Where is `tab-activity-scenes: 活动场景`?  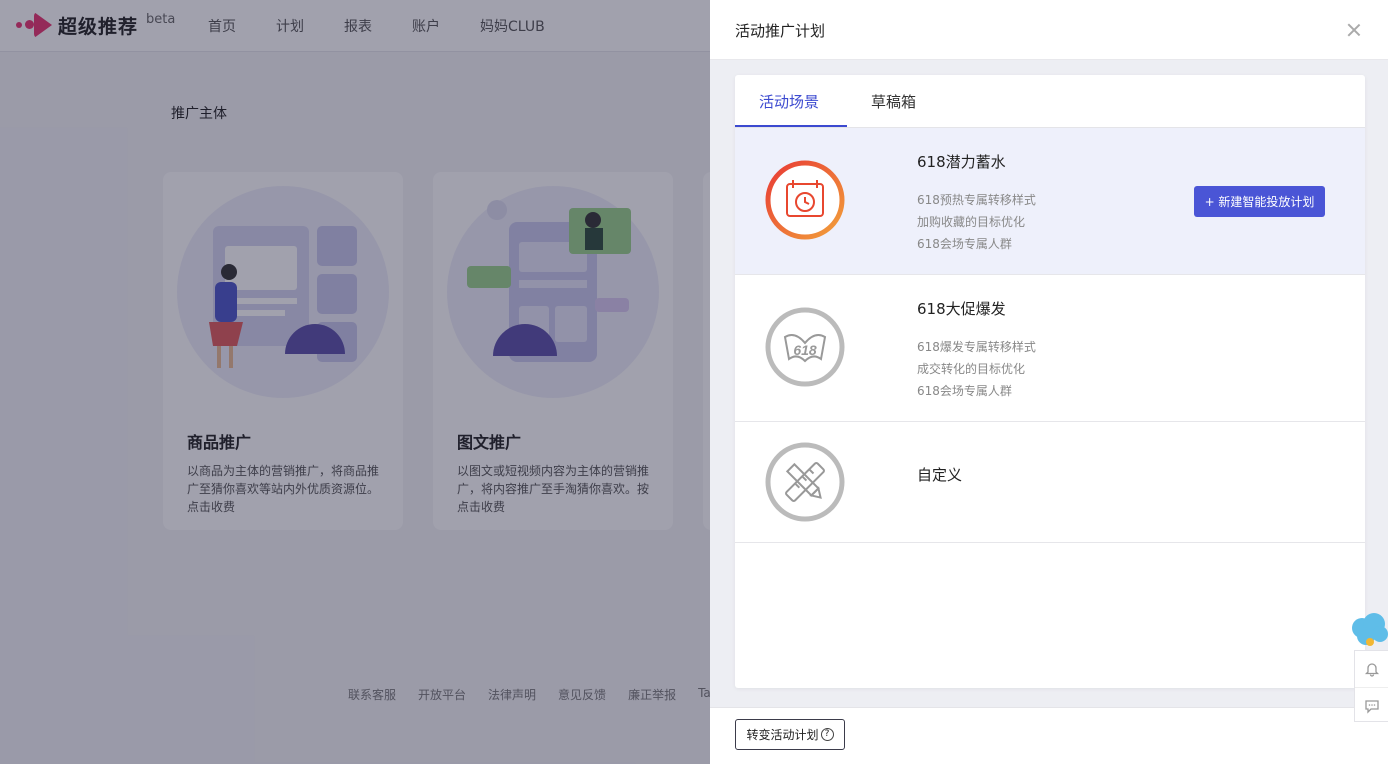
tab-activity-scenes: 活动场景 is located at coordinates (789, 101).